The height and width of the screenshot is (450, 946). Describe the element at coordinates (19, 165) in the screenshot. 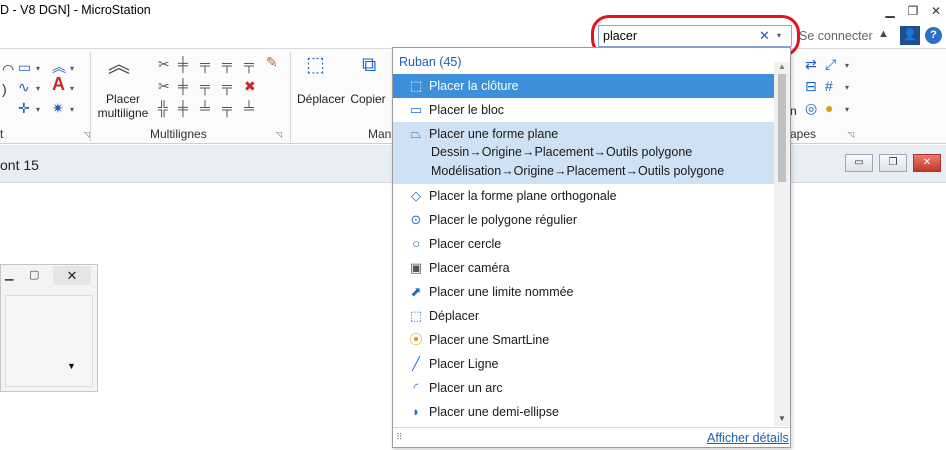

I see `document-title: ont 15` at that location.